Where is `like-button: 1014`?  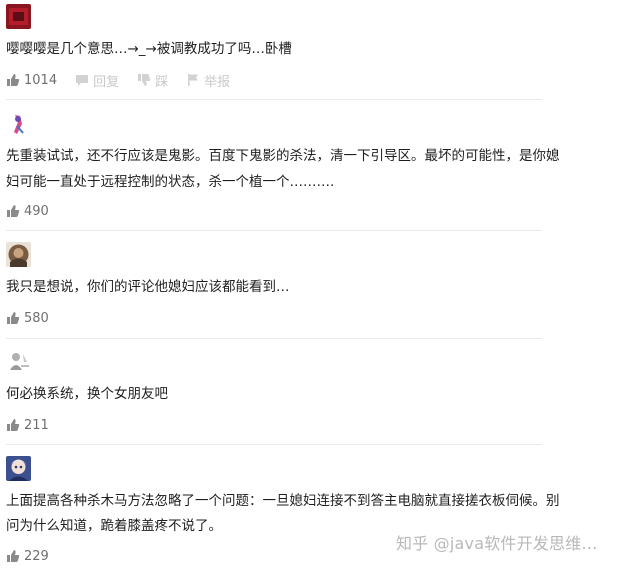
like-button: 1014 is located at coordinates (31, 80).